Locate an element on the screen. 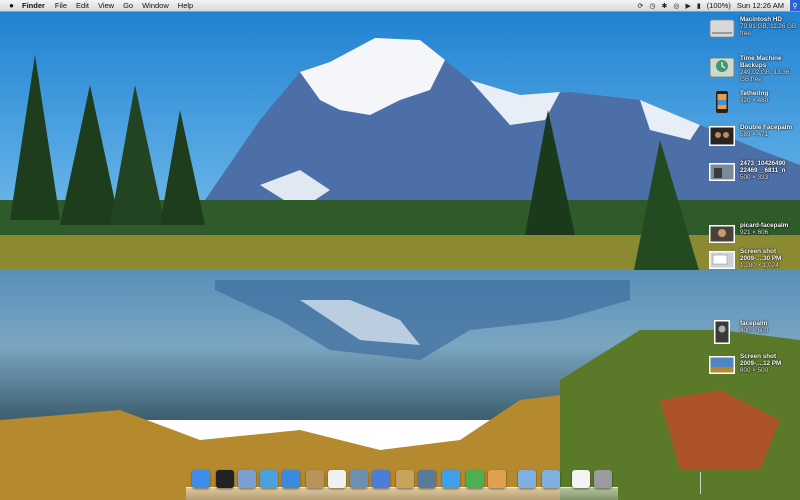  desktop-item-label: facepalm is located at coordinates (754, 323).